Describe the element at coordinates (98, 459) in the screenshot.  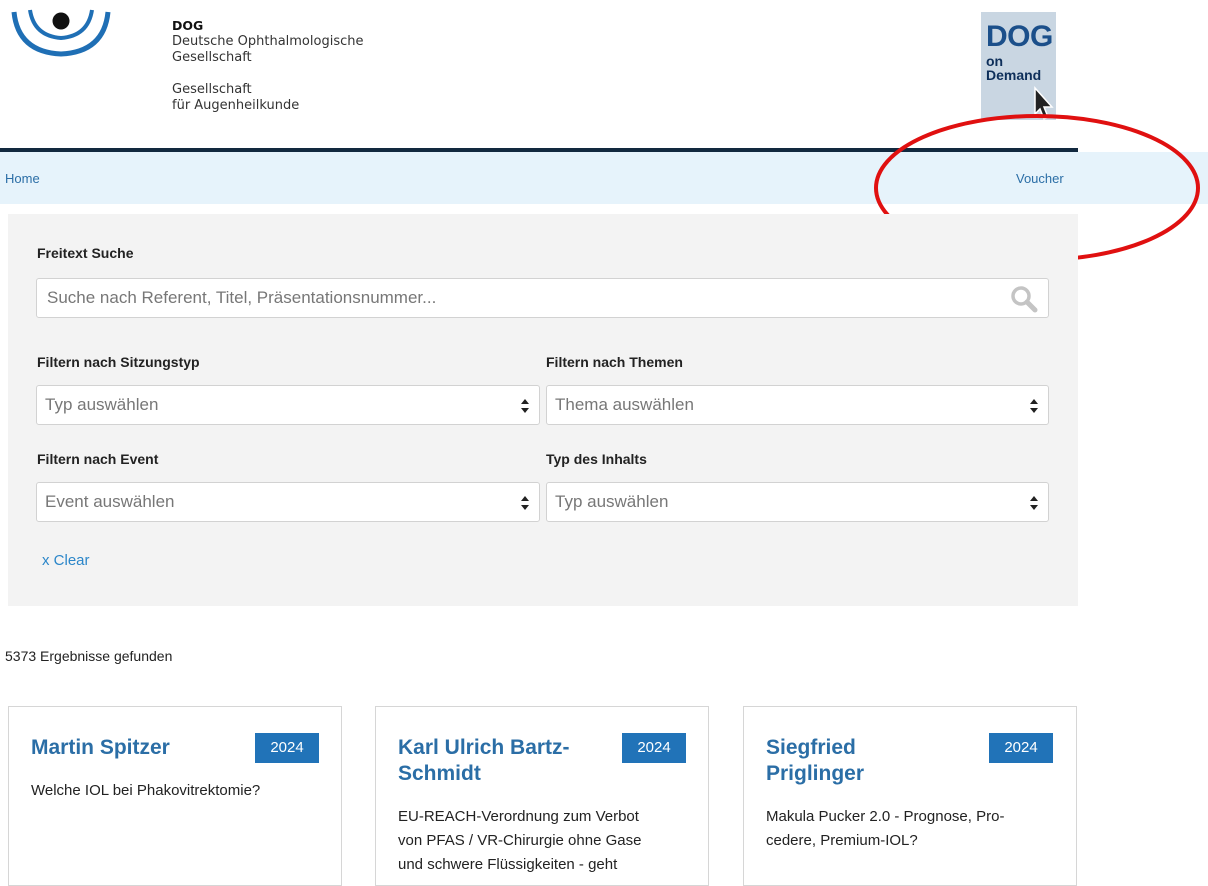
I see `event-label: Filtern nach Event` at that location.